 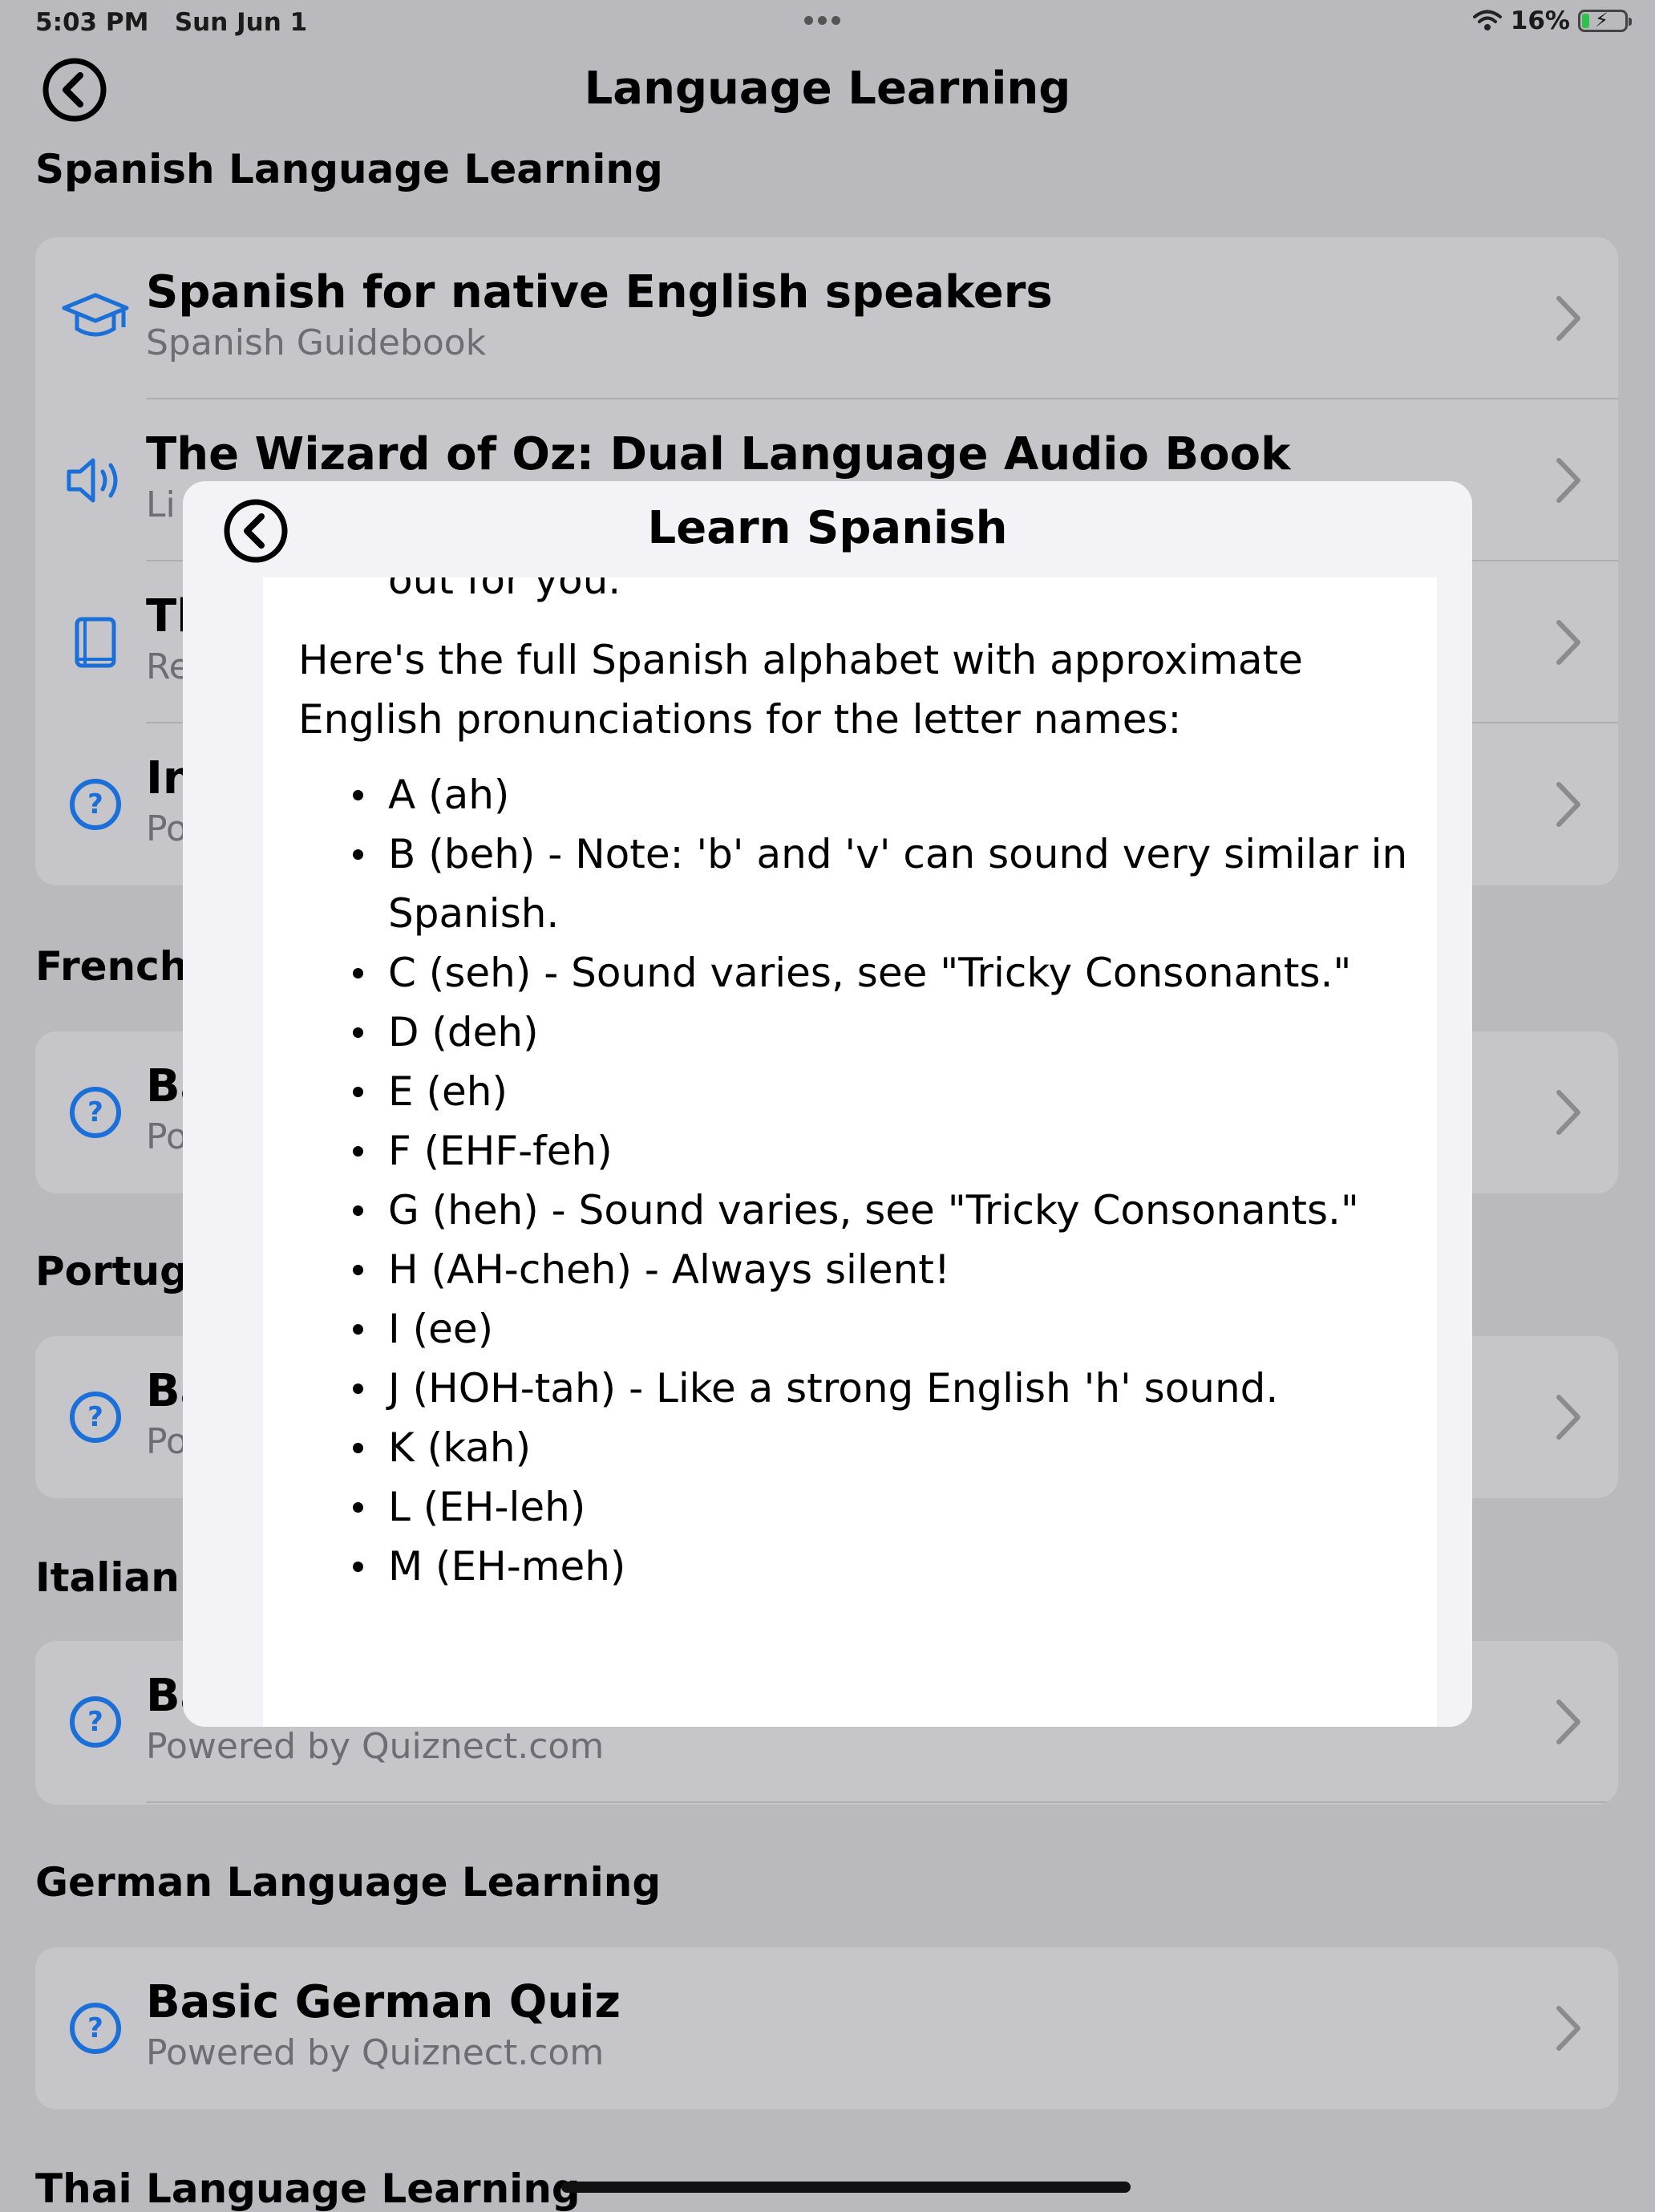 I want to click on multitasking-dots-icon, so click(x=822, y=20).